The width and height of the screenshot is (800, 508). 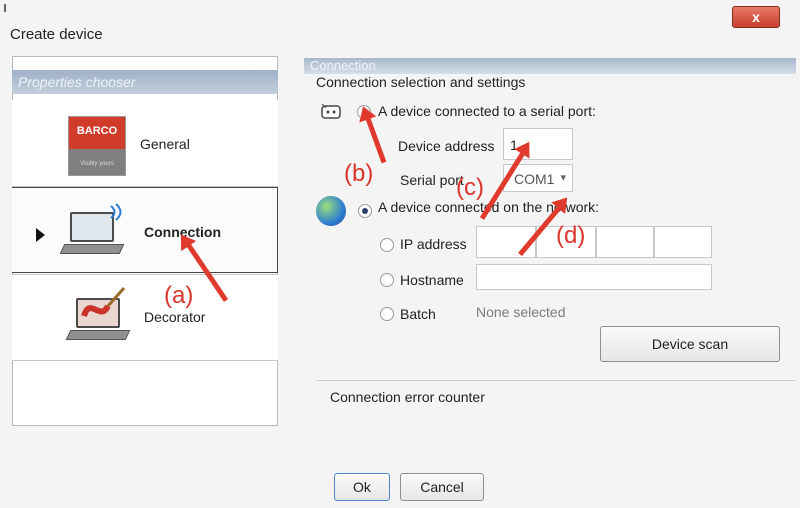 What do you see at coordinates (145, 82) in the screenshot?
I see `properties-chooser-header: Properties chooser` at bounding box center [145, 82].